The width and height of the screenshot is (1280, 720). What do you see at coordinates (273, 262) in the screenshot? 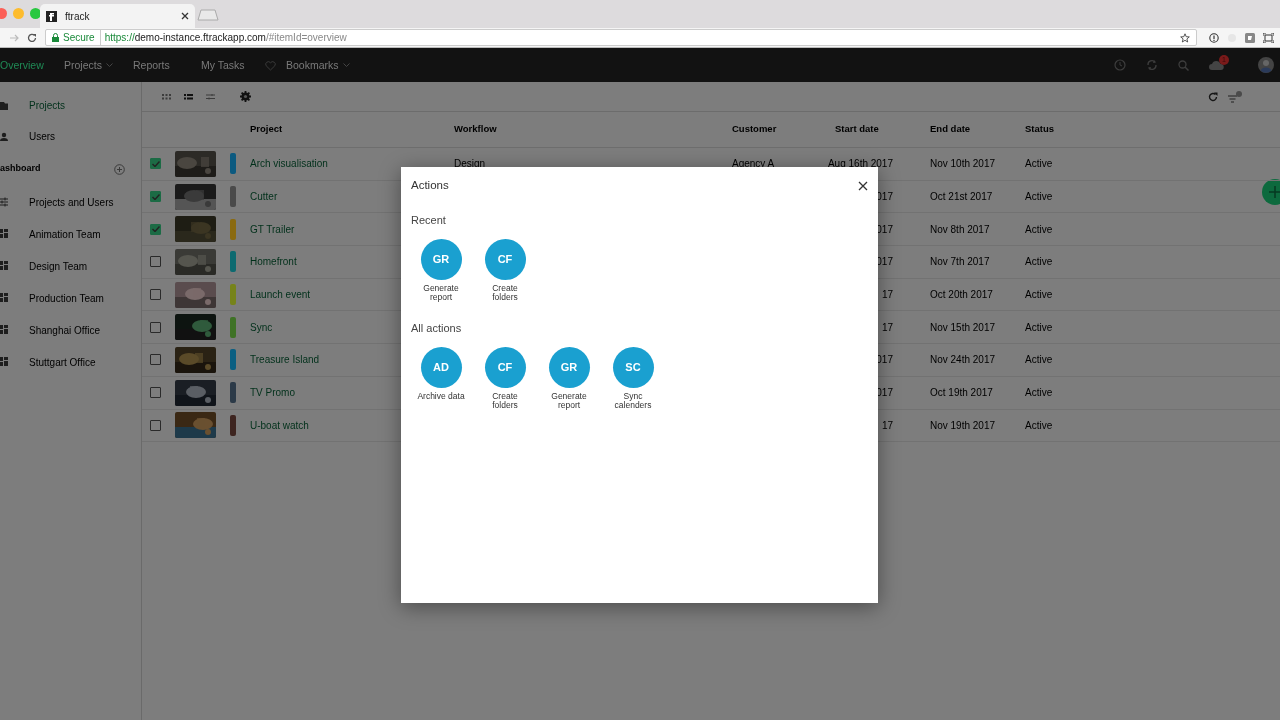
I see `project-link: Homefront` at bounding box center [273, 262].